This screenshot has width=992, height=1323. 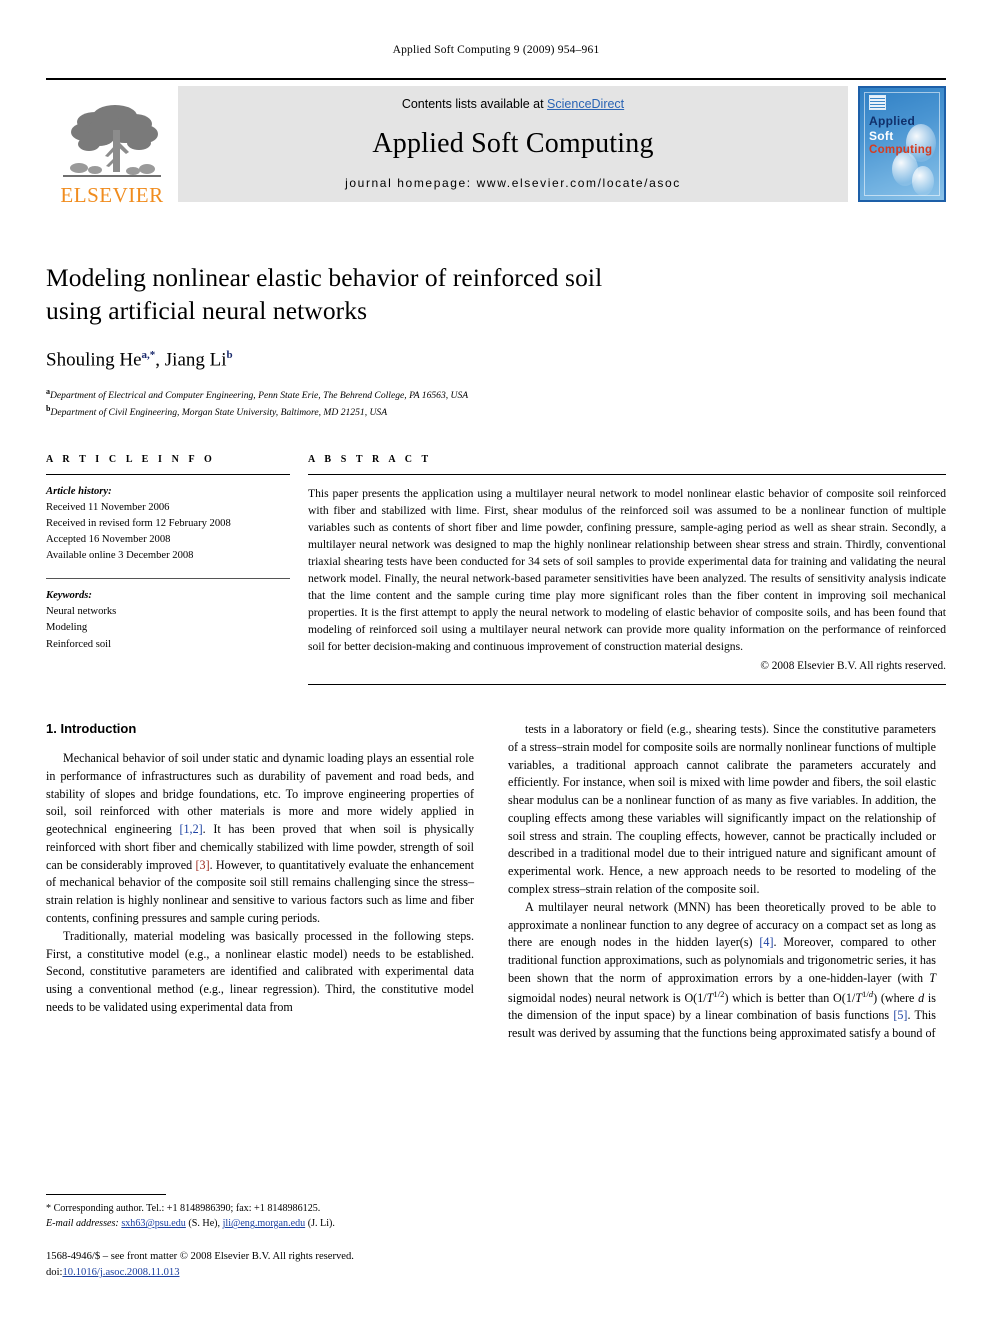 I want to click on doi-link: 10.1016/j.asoc.2008.11.013, so click(x=120, y=1272).